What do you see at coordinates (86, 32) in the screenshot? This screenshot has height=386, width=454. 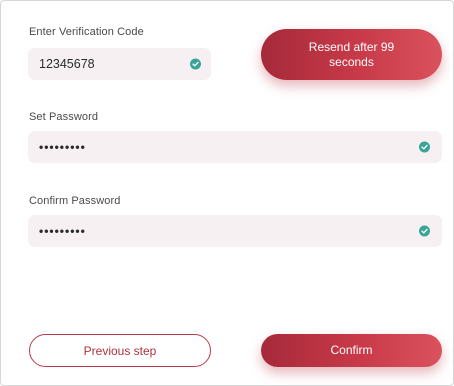 I see `verification-code-label: Enter Verification Code` at bounding box center [86, 32].